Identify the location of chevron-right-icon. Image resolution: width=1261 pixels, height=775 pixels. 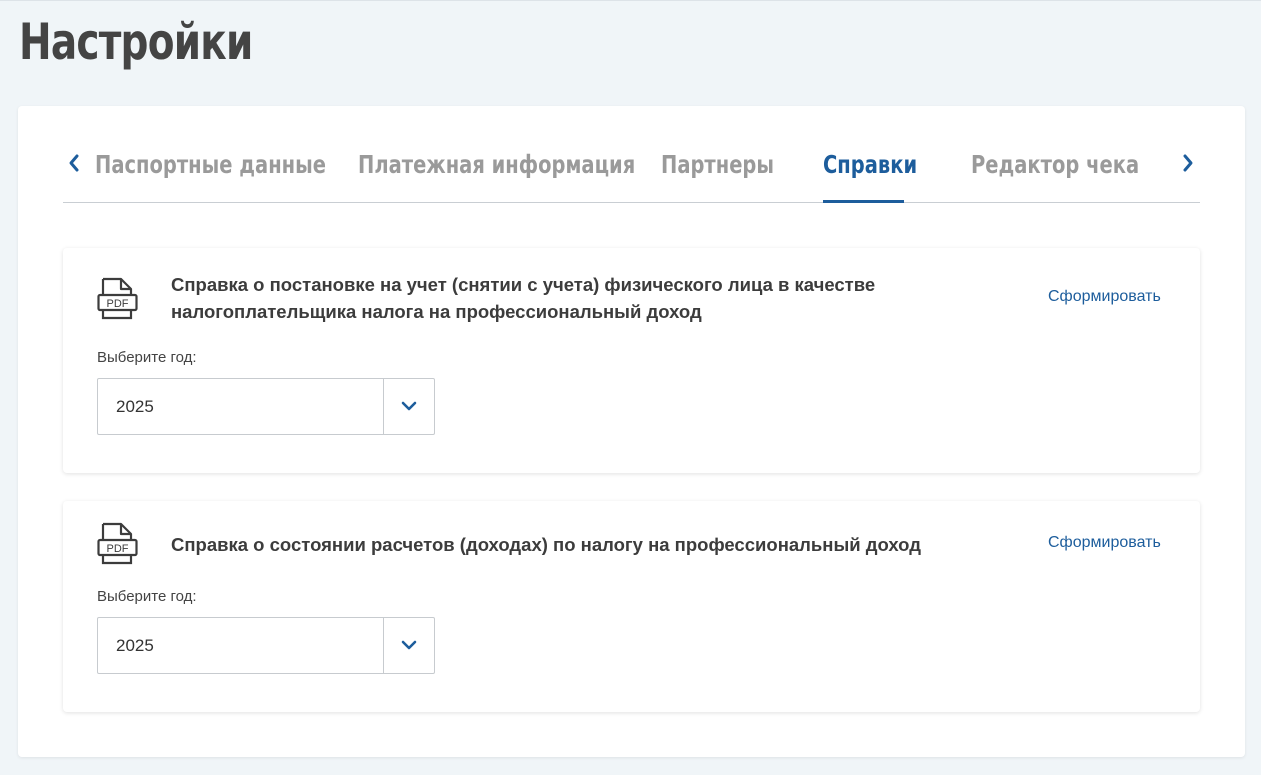
(1188, 163).